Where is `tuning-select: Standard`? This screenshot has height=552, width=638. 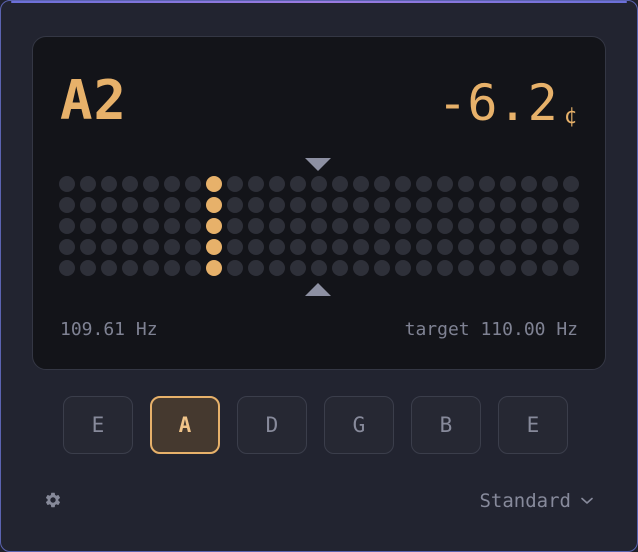 tuning-select: Standard is located at coordinates (536, 501).